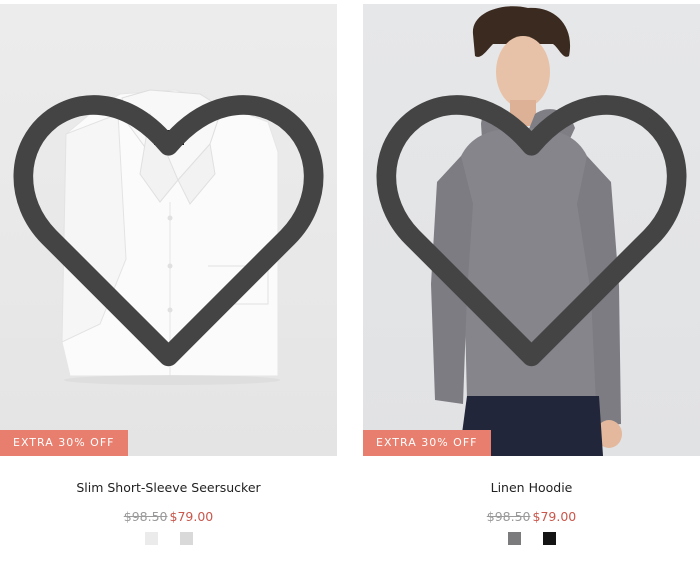  Describe the element at coordinates (168, 487) in the screenshot. I see `product-name: Slim Short-Sleeve Seersucker` at that location.